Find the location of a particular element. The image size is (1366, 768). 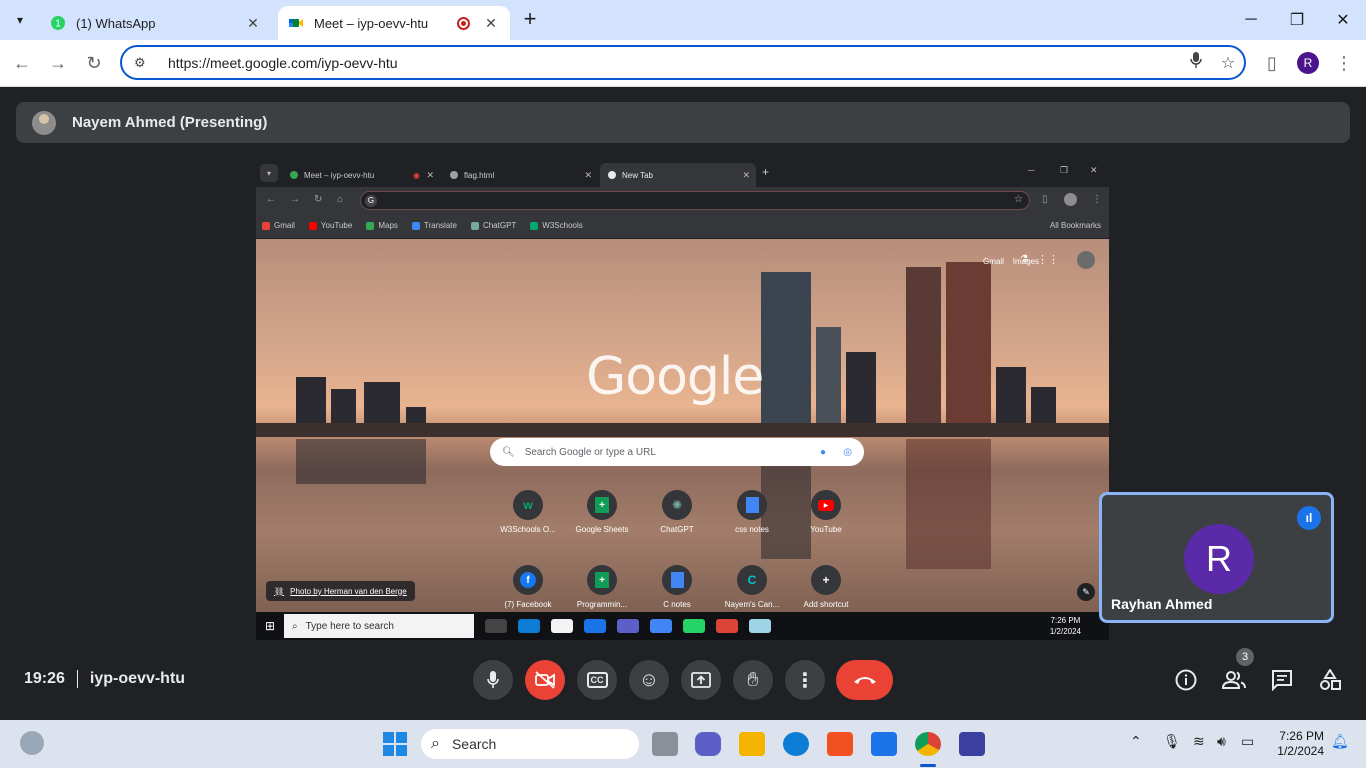

site-settings-icon: ⚙ is located at coordinates (143, 63).